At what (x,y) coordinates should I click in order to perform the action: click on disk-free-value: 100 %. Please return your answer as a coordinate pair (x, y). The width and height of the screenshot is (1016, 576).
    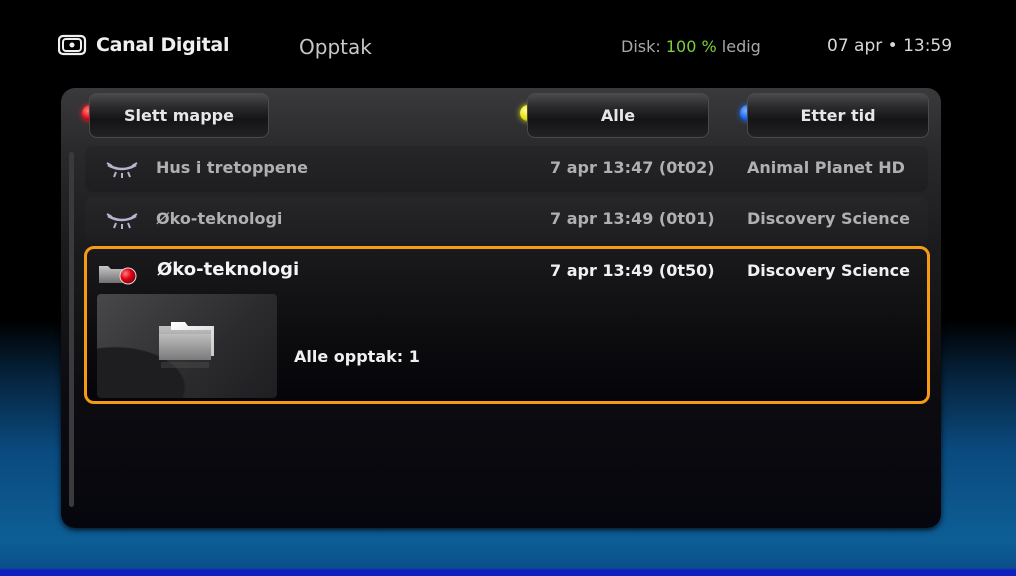
    Looking at the image, I should click on (691, 46).